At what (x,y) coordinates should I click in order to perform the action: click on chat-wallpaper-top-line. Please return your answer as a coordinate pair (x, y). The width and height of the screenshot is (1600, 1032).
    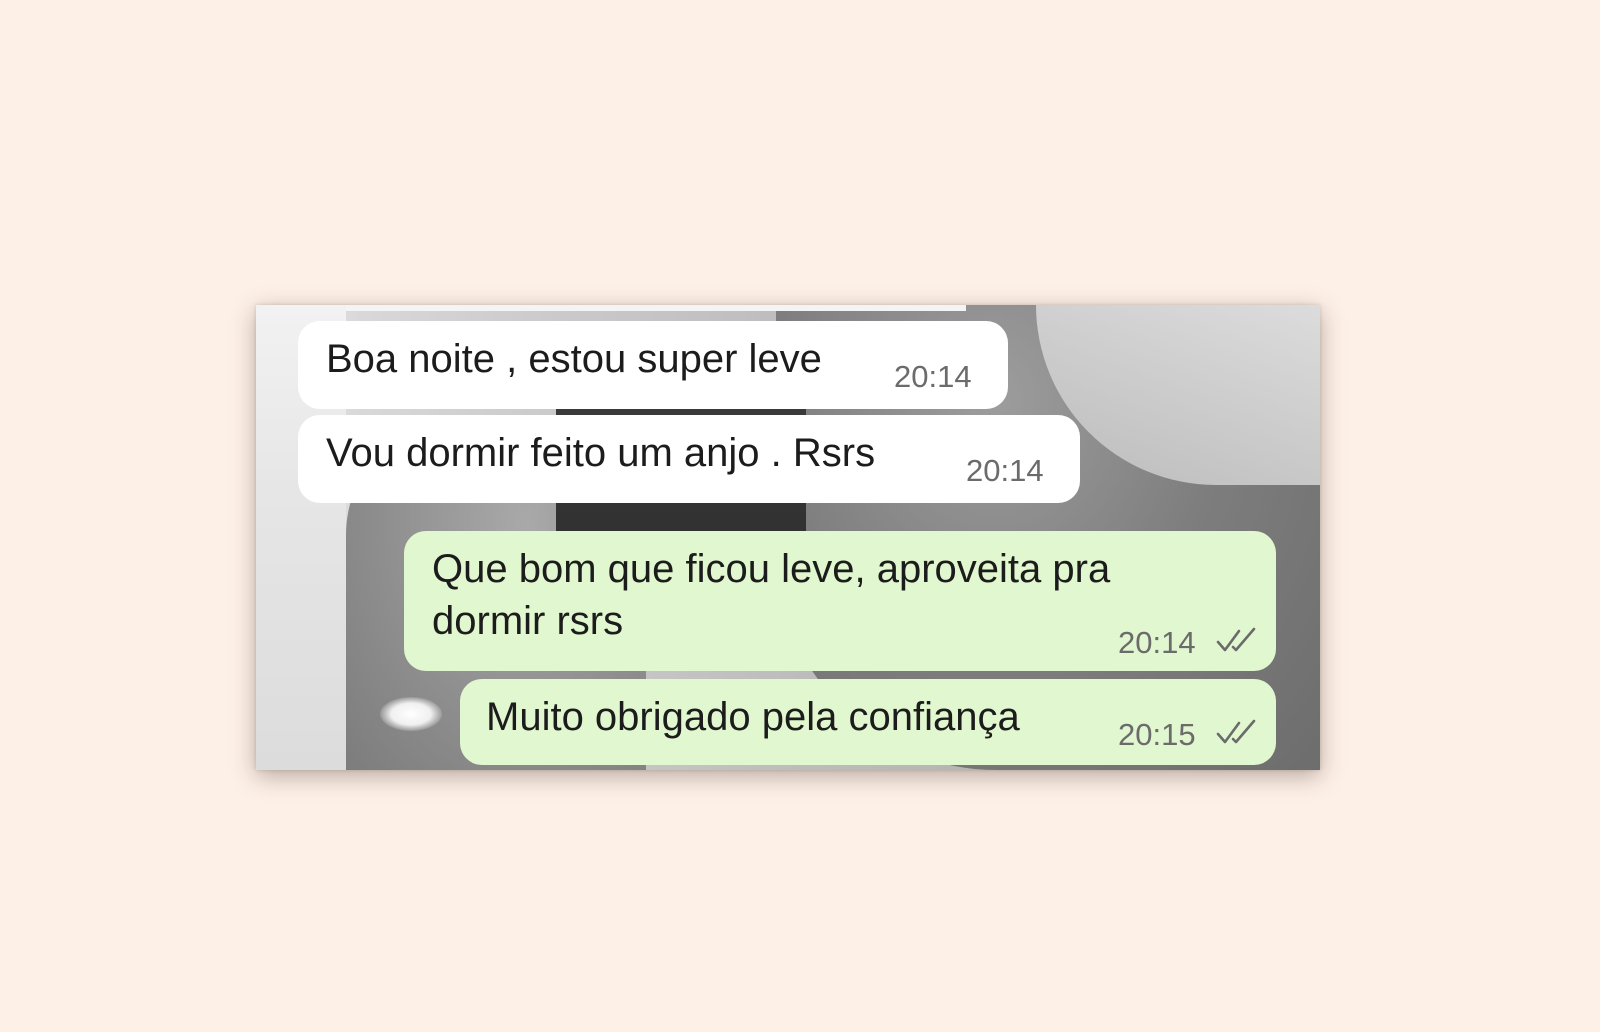
    Looking at the image, I should click on (656, 308).